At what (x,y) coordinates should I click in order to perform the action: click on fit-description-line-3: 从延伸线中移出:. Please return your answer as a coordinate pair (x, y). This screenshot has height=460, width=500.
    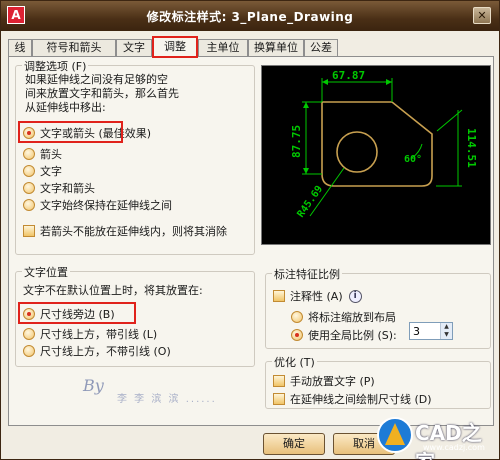
    Looking at the image, I should click on (65, 107).